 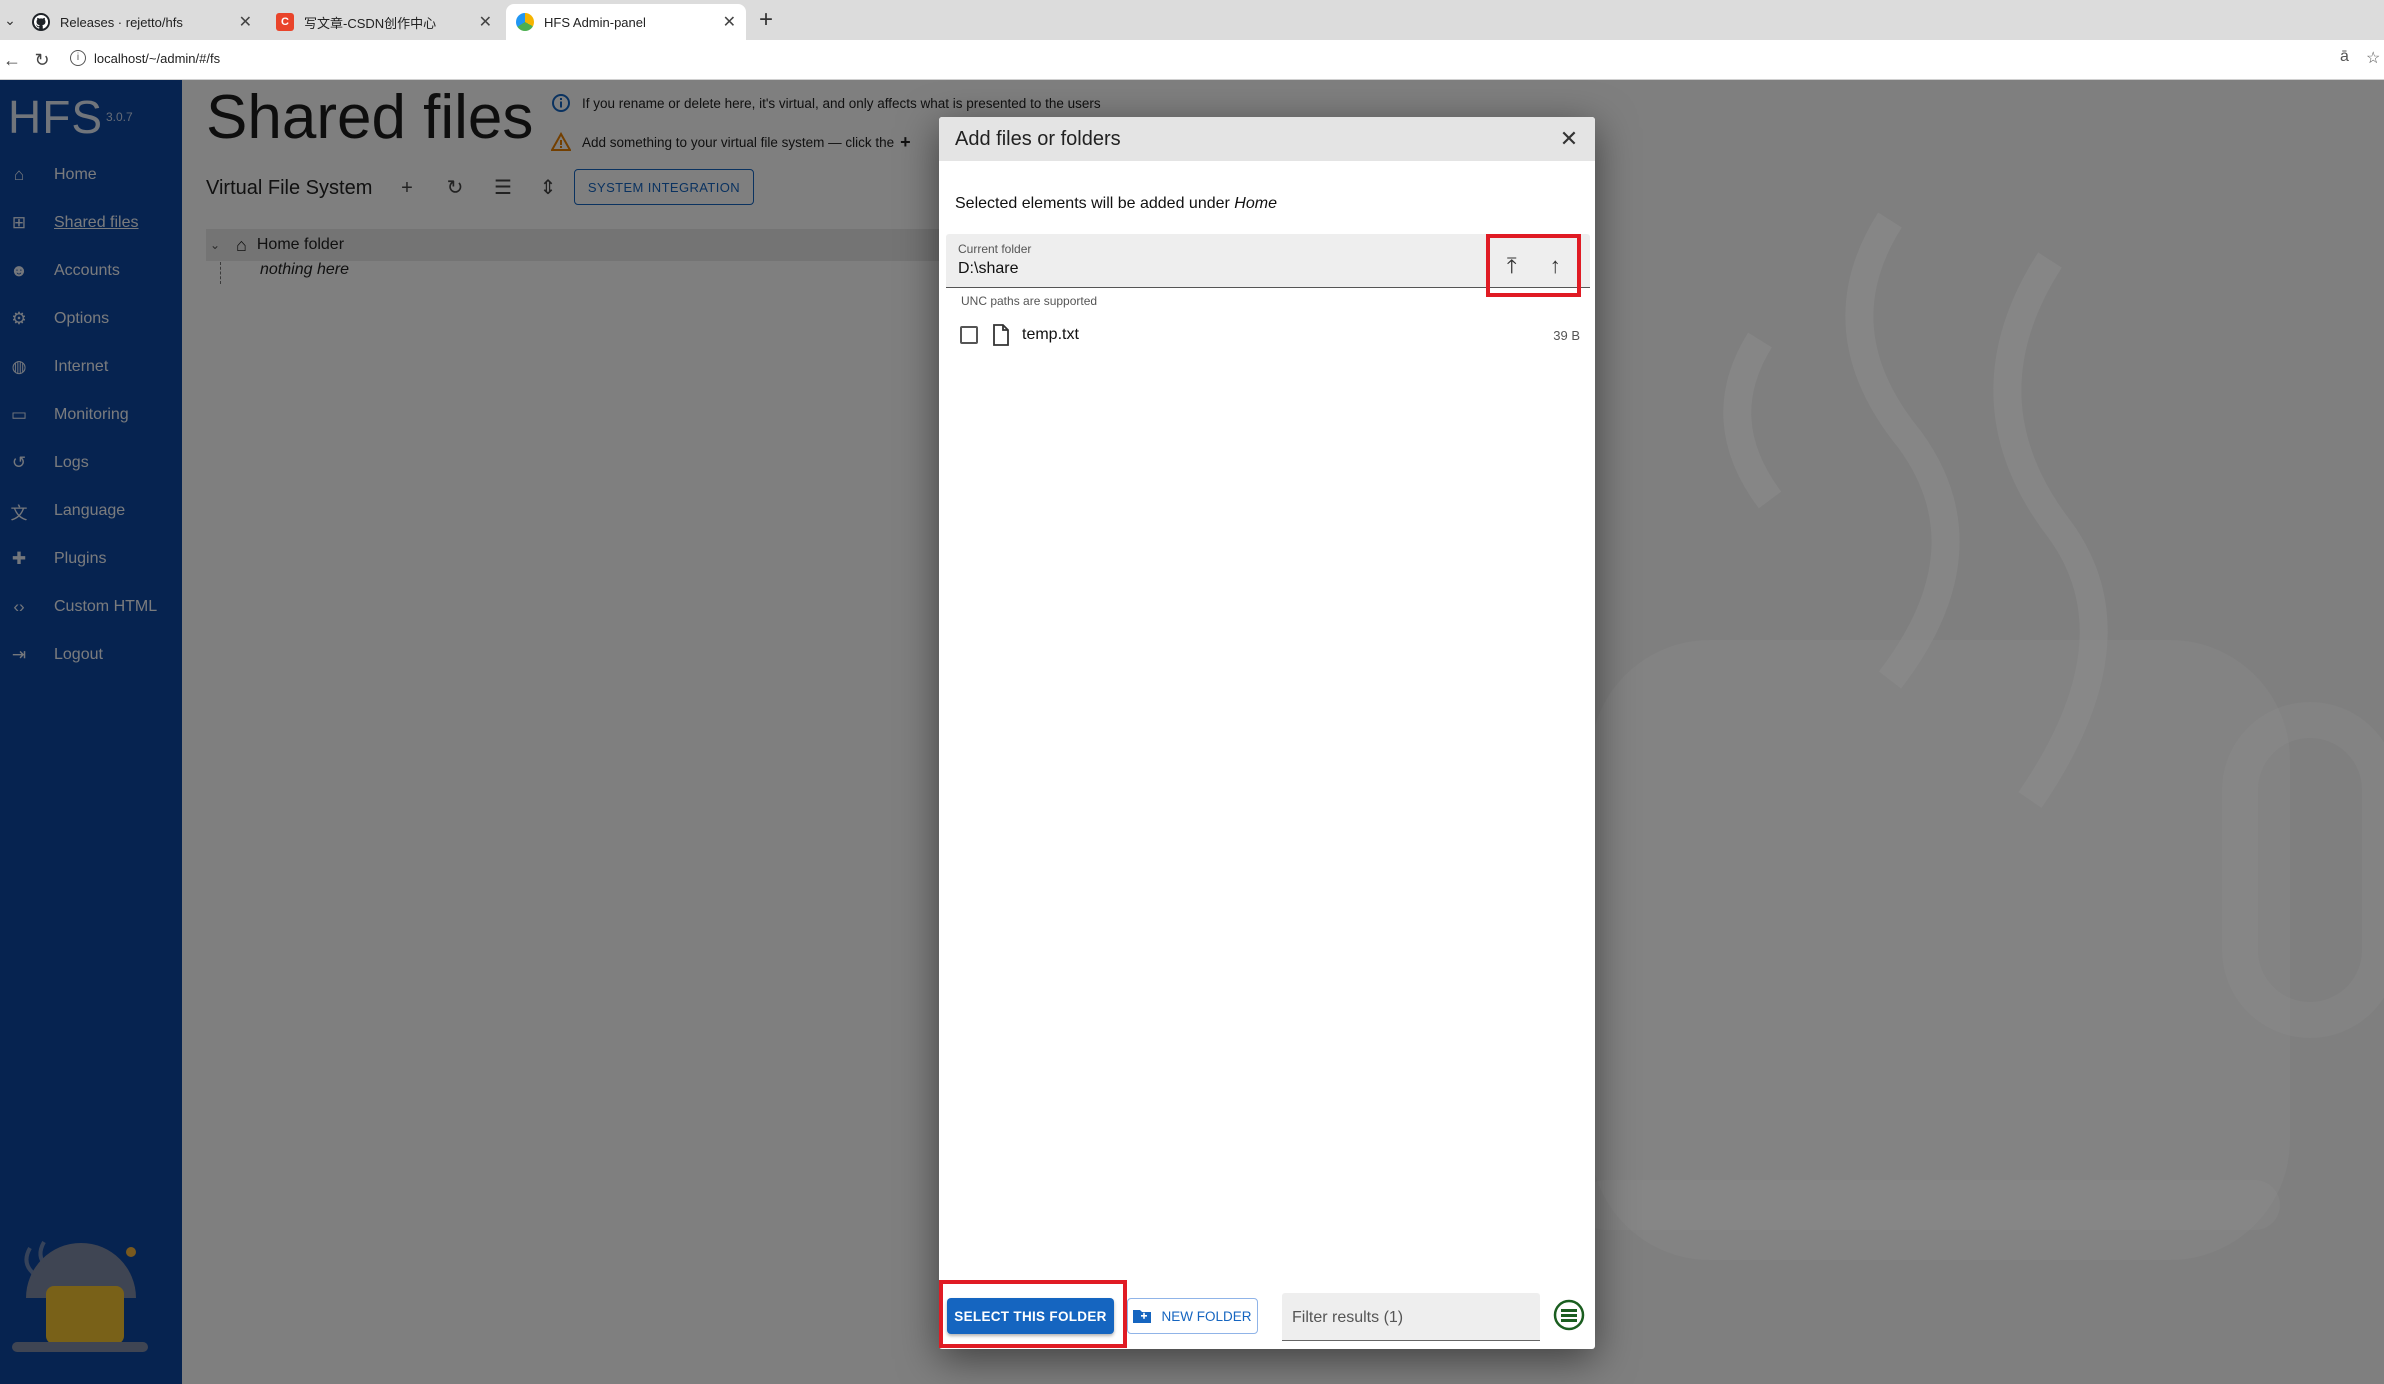 What do you see at coordinates (766, 20) in the screenshot?
I see `new-tab-button: +` at bounding box center [766, 20].